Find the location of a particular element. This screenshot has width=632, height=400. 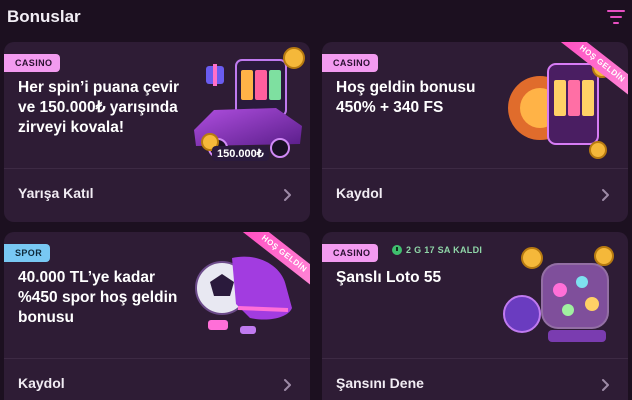

try-luck-button: Şansını Dene is located at coordinates (475, 379).